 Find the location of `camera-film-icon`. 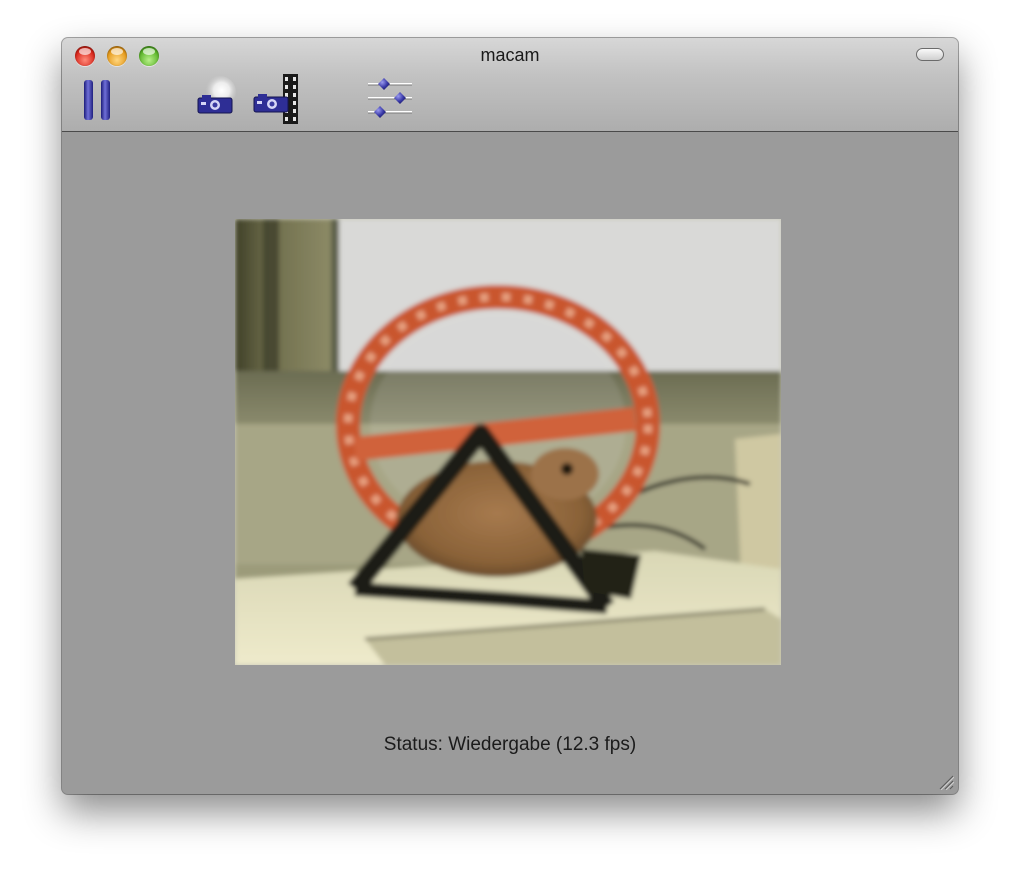

camera-film-icon is located at coordinates (275, 99).